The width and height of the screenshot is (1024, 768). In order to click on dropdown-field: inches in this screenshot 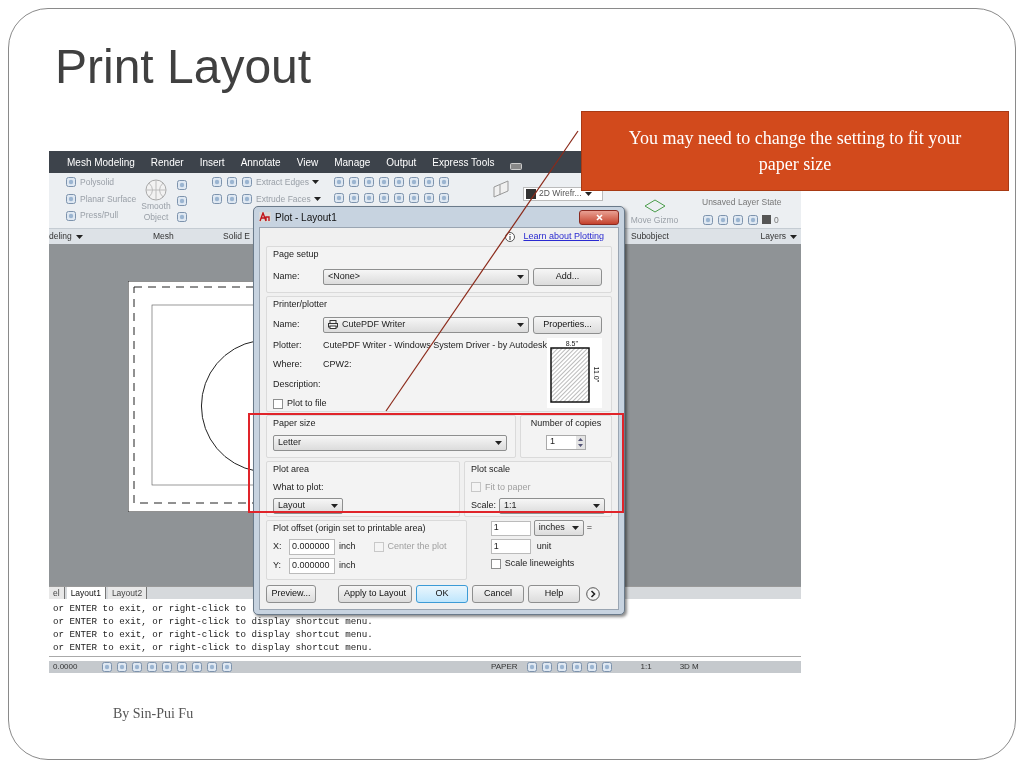, I will do `click(558, 528)`.